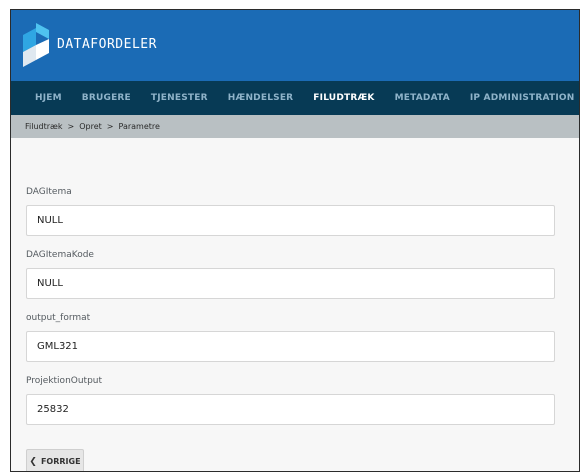 This screenshot has height=473, width=581. I want to click on nav-item-haendelser: HÆNDELSER, so click(261, 98).